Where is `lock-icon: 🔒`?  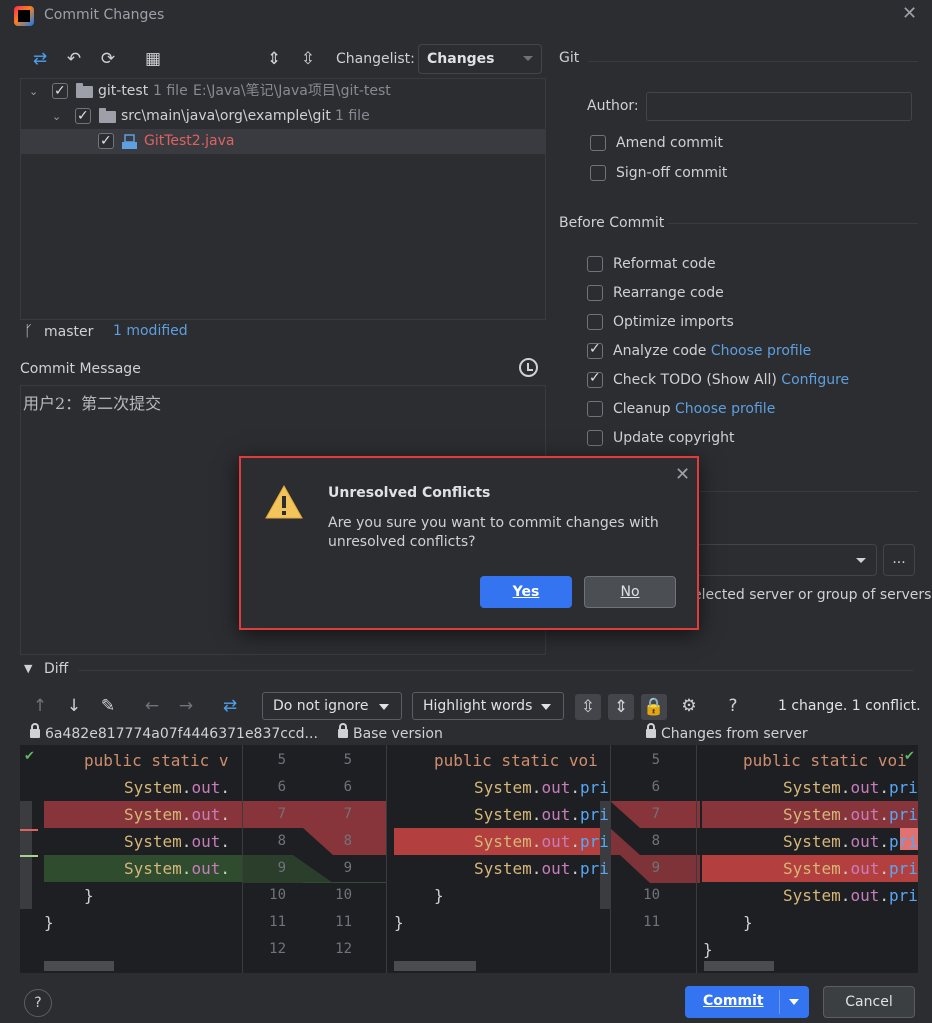
lock-icon: 🔒 is located at coordinates (654, 707).